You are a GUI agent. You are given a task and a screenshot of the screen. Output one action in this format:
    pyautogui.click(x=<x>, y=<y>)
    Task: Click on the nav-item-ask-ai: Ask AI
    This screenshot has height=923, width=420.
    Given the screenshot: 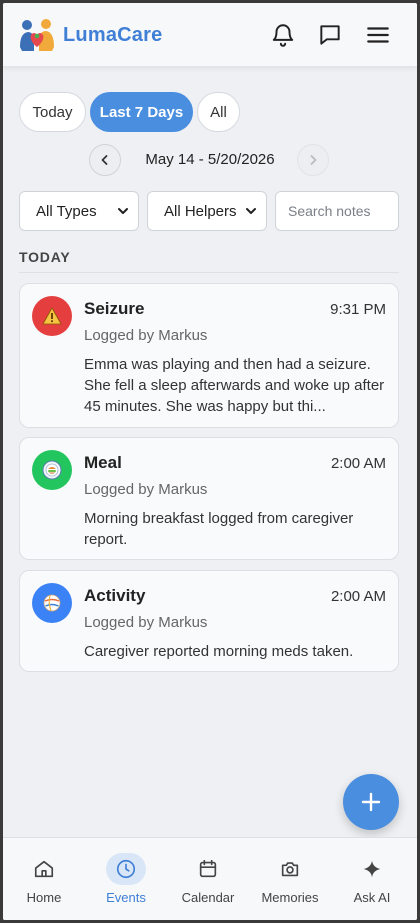 What is the action you would take?
    pyautogui.click(x=372, y=879)
    